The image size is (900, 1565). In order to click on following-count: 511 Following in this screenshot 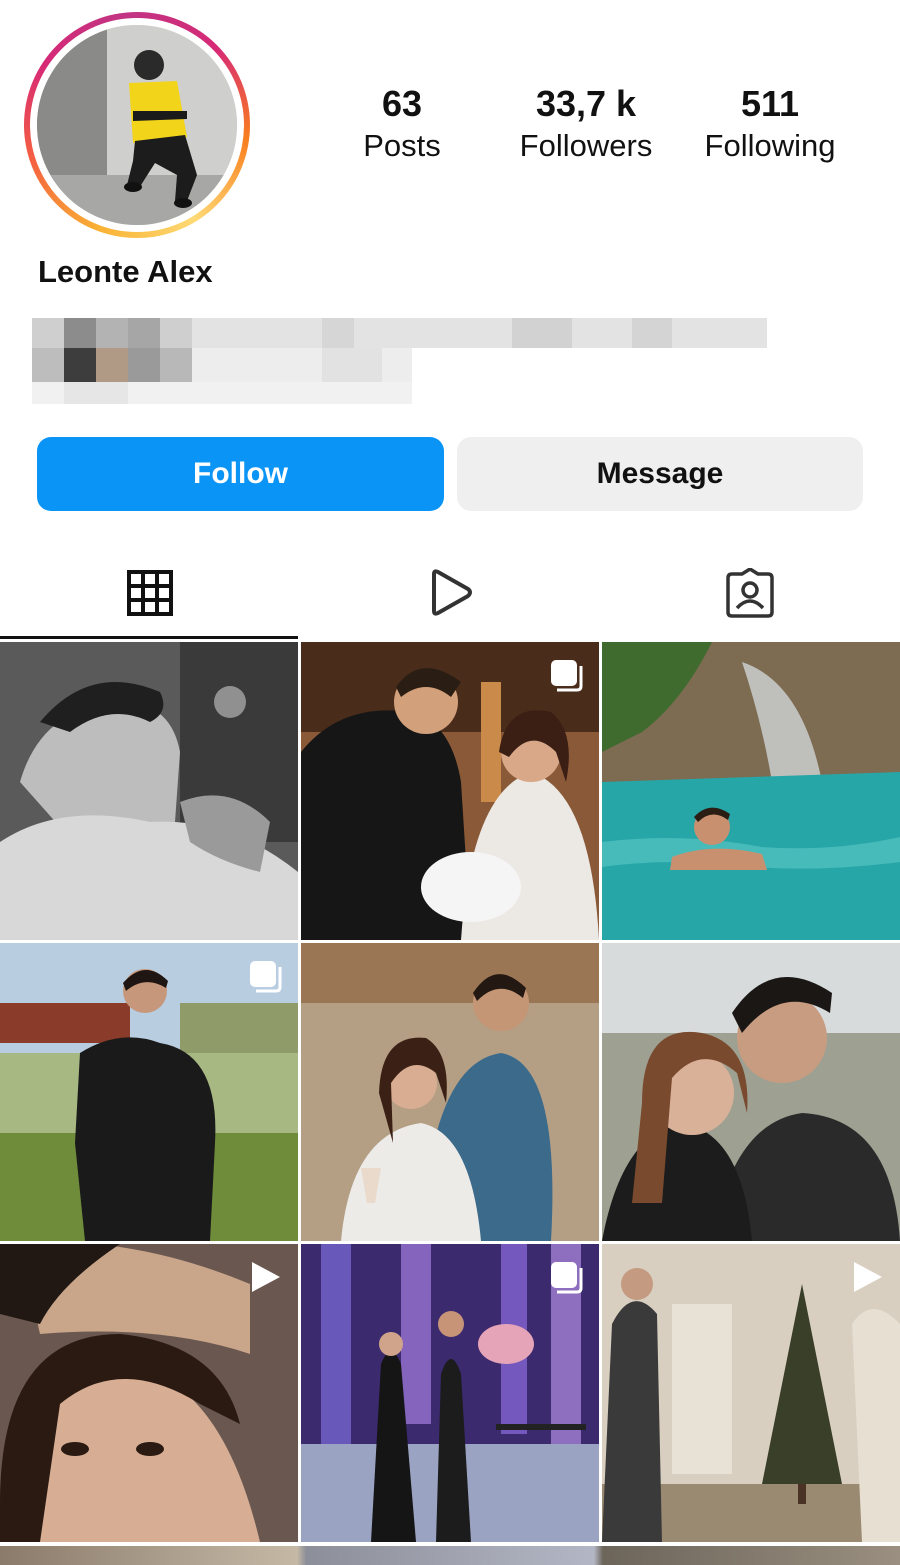, I will do `click(770, 124)`.